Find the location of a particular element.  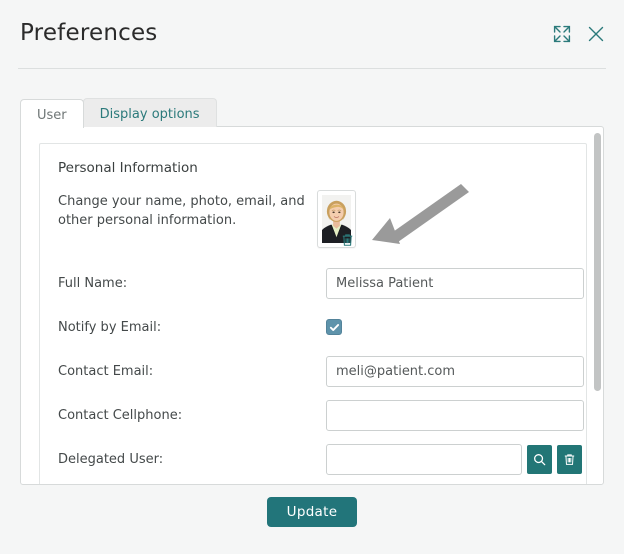

dialog-footer: Update is located at coordinates (312, 512).